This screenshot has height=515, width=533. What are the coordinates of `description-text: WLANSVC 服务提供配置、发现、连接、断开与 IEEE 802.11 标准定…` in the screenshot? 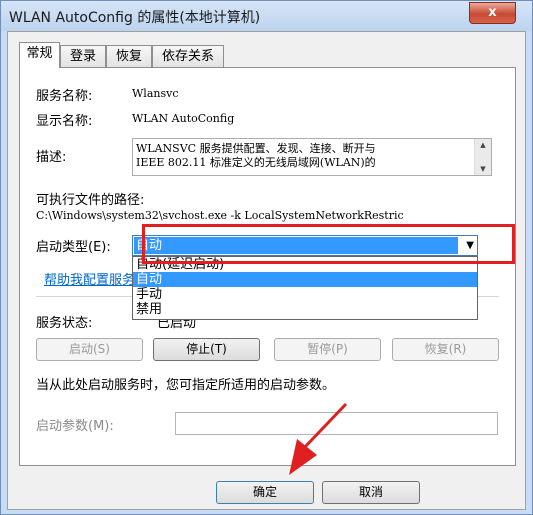 It's located at (256, 155).